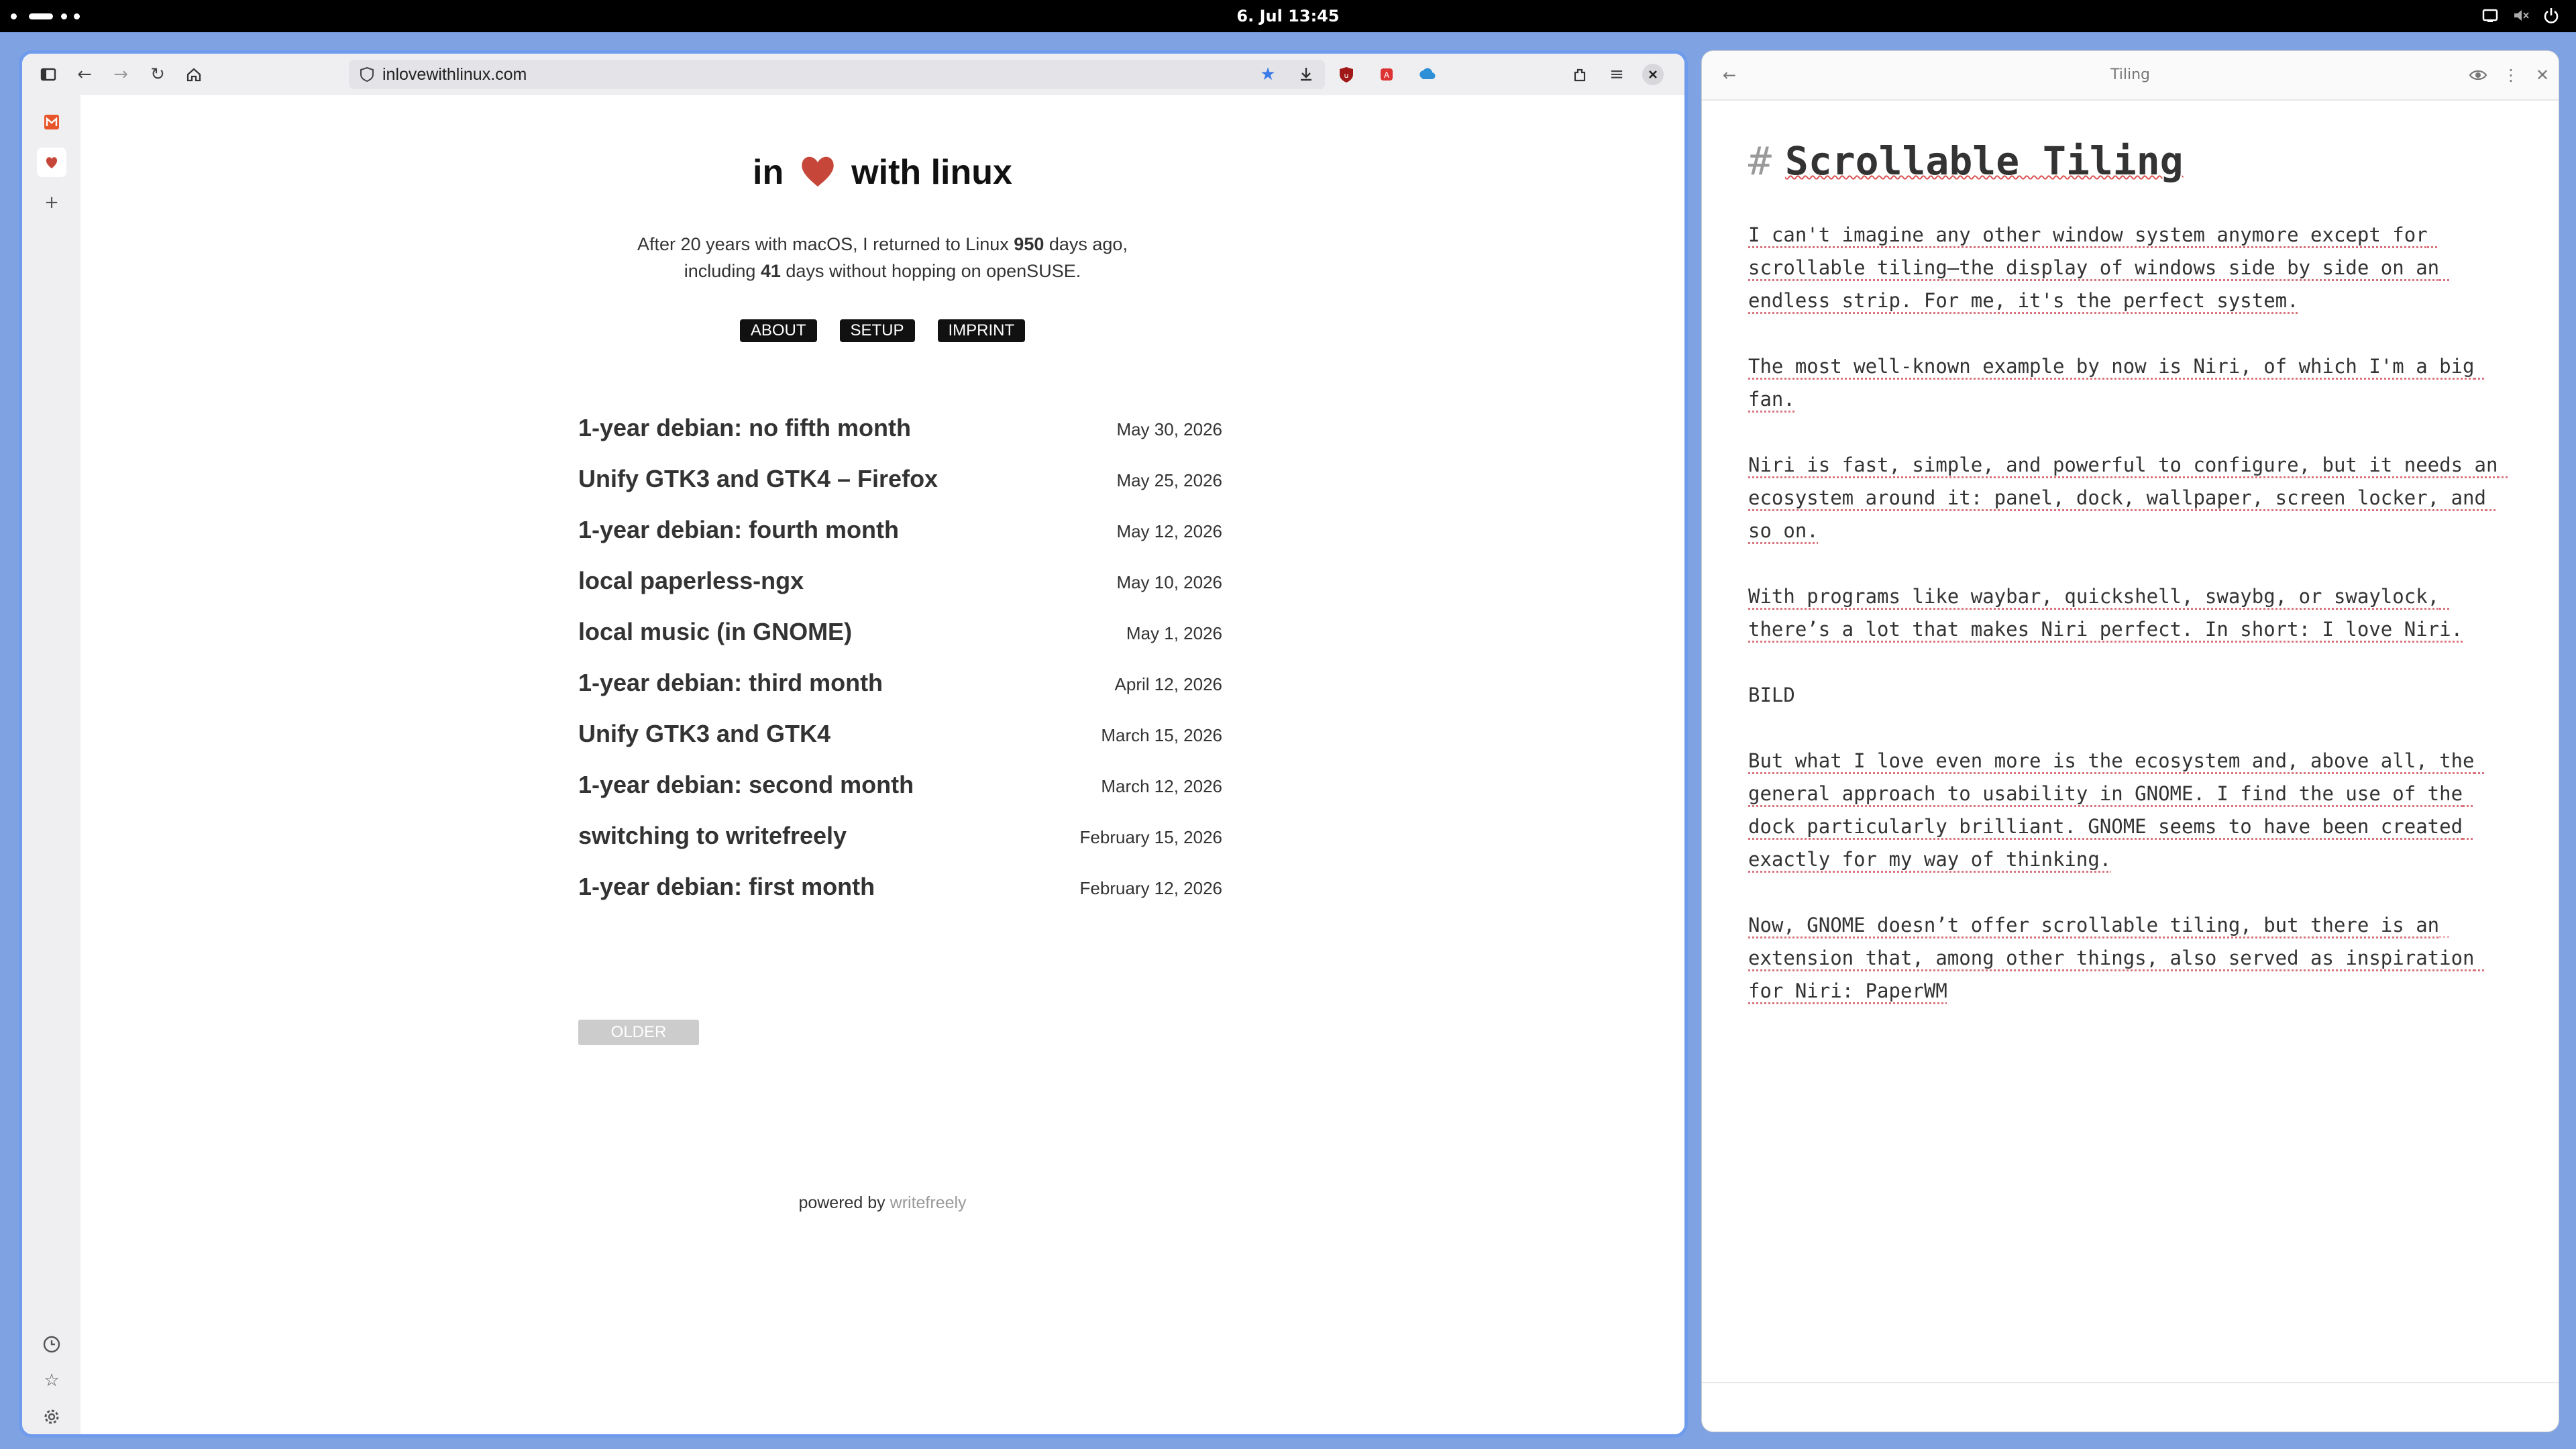 The height and width of the screenshot is (1449, 2576). I want to click on post-title: 1-year debian: fourth month, so click(738, 530).